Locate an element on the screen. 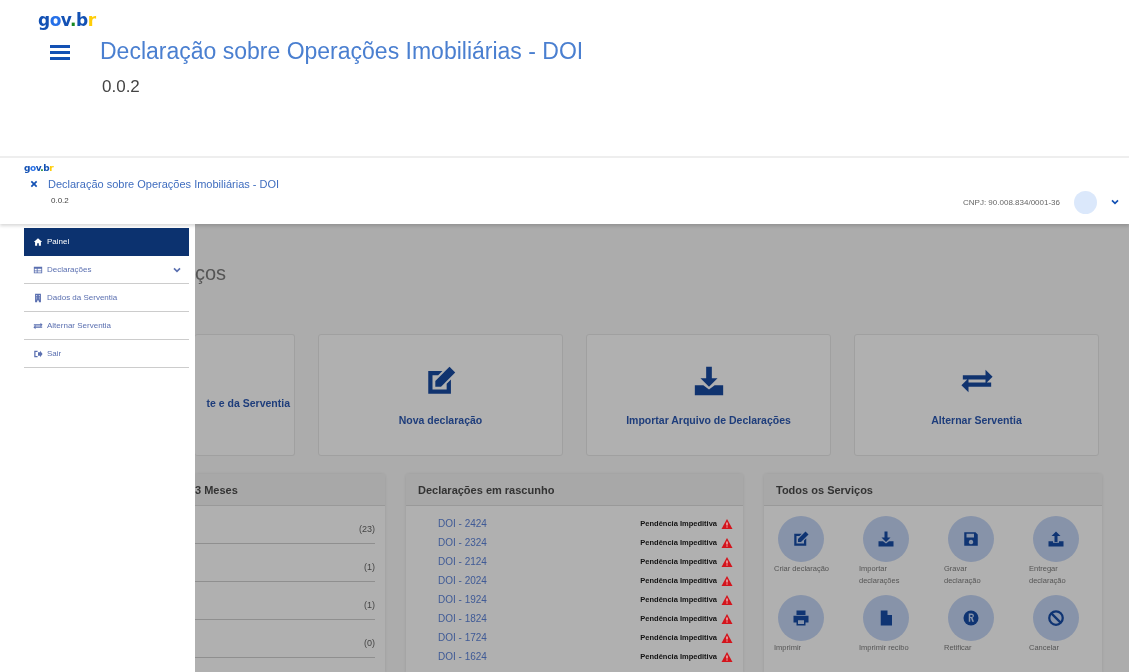 The width and height of the screenshot is (1129, 672). upload-icon is located at coordinates (1056, 539).